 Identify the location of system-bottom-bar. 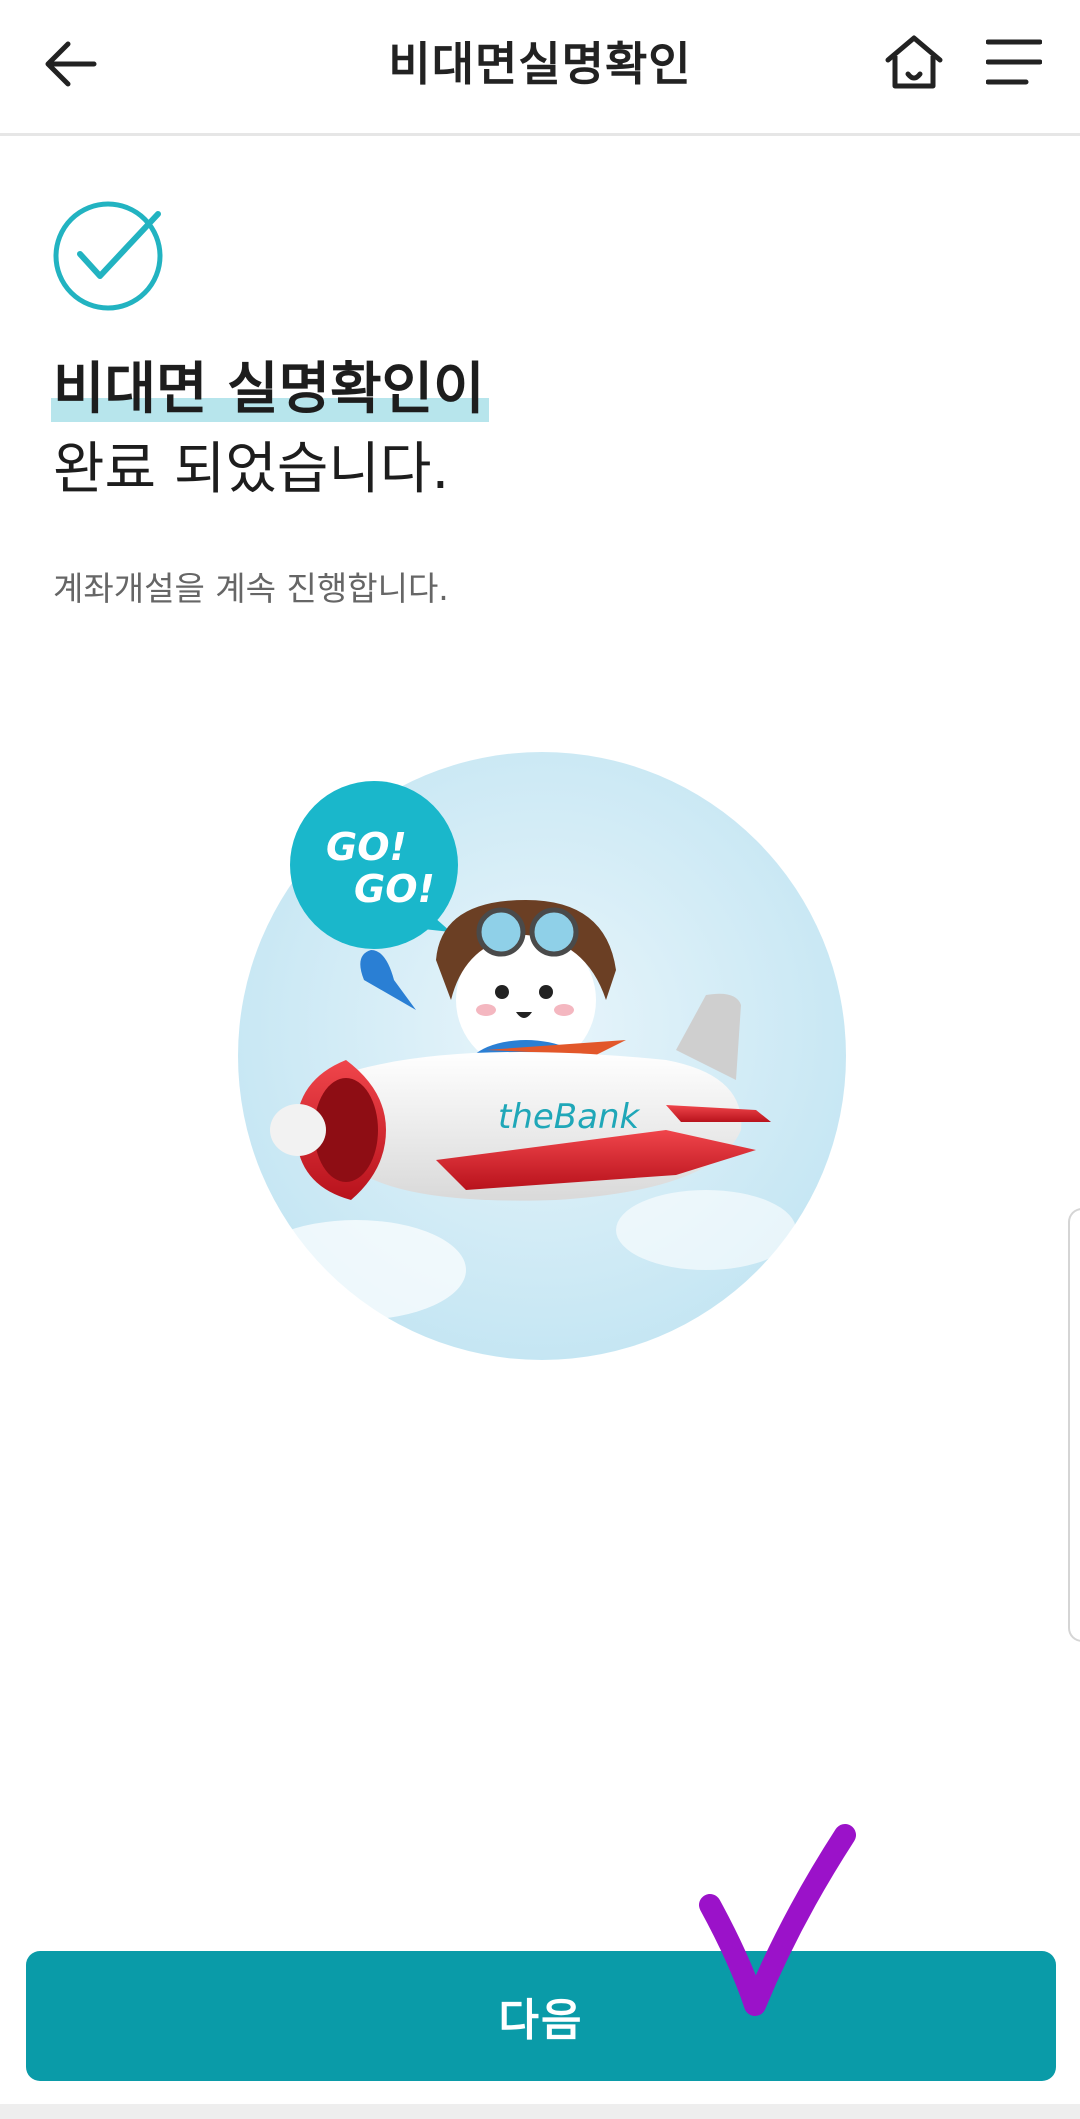
(540, 2111).